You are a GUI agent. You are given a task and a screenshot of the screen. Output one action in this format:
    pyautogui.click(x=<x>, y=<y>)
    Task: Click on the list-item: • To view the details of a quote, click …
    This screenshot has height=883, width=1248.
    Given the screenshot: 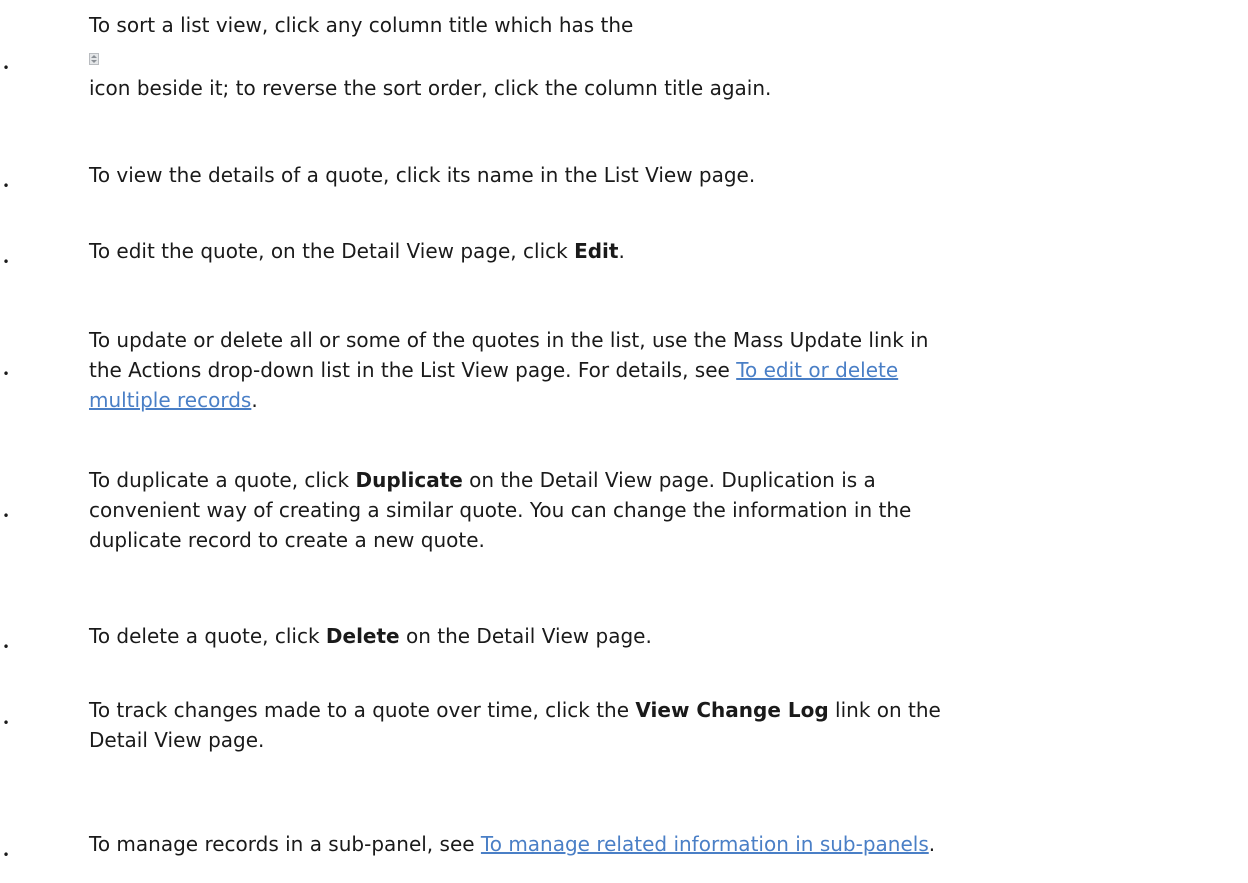 What is the action you would take?
    pyautogui.click(x=624, y=180)
    